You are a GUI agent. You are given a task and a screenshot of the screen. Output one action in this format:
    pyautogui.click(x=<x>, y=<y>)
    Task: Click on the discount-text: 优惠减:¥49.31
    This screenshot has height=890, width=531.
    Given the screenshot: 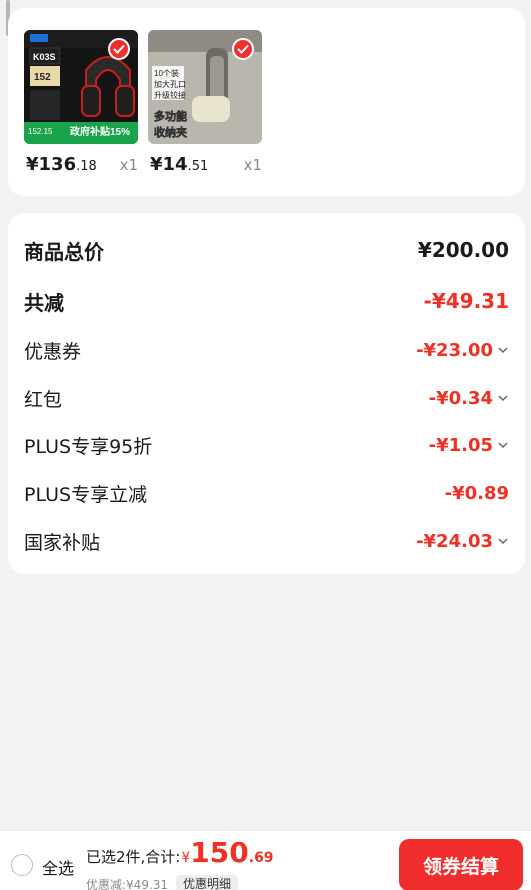 What is the action you would take?
    pyautogui.click(x=127, y=883)
    